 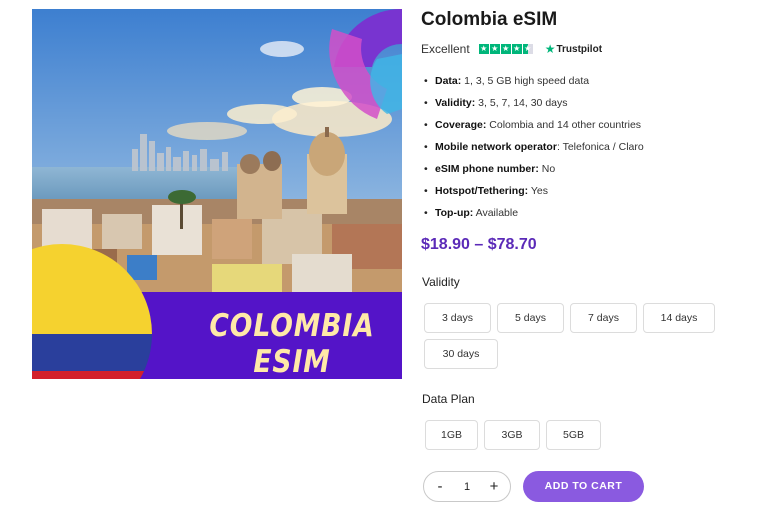 I want to click on quantity-value: 1, so click(x=467, y=487).